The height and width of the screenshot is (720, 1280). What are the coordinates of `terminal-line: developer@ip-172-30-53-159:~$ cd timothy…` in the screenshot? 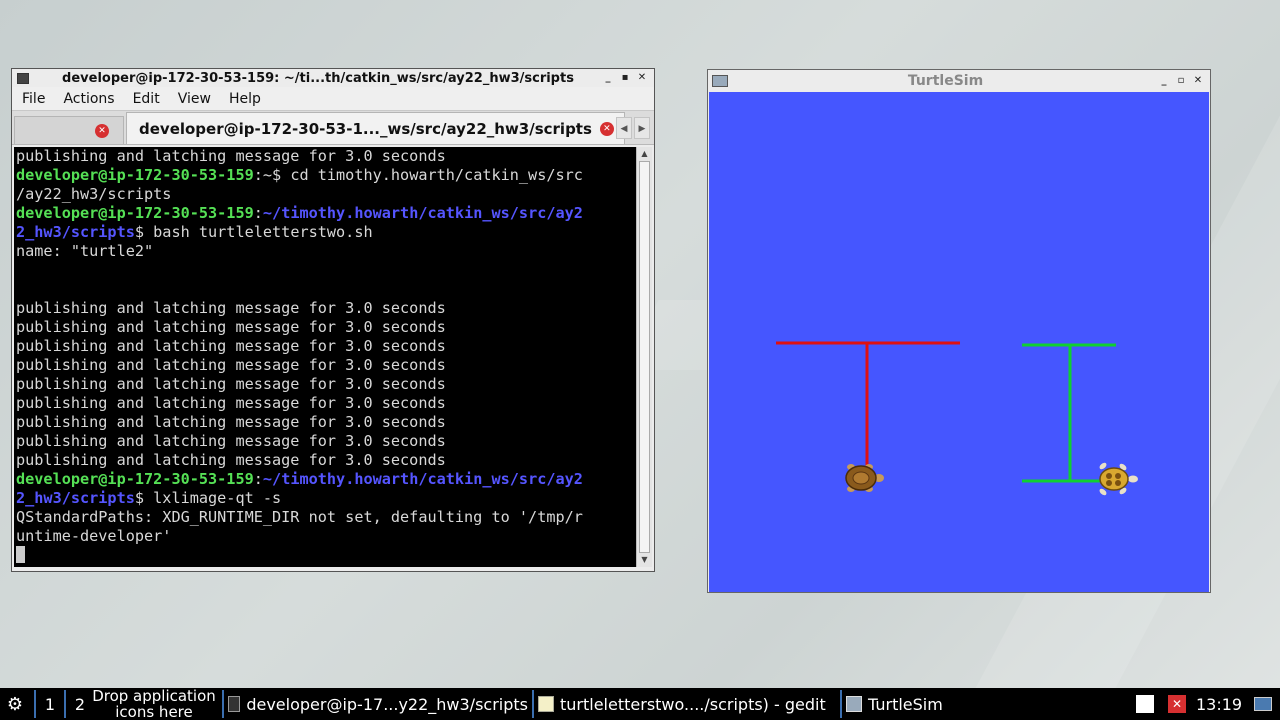 It's located at (326, 175).